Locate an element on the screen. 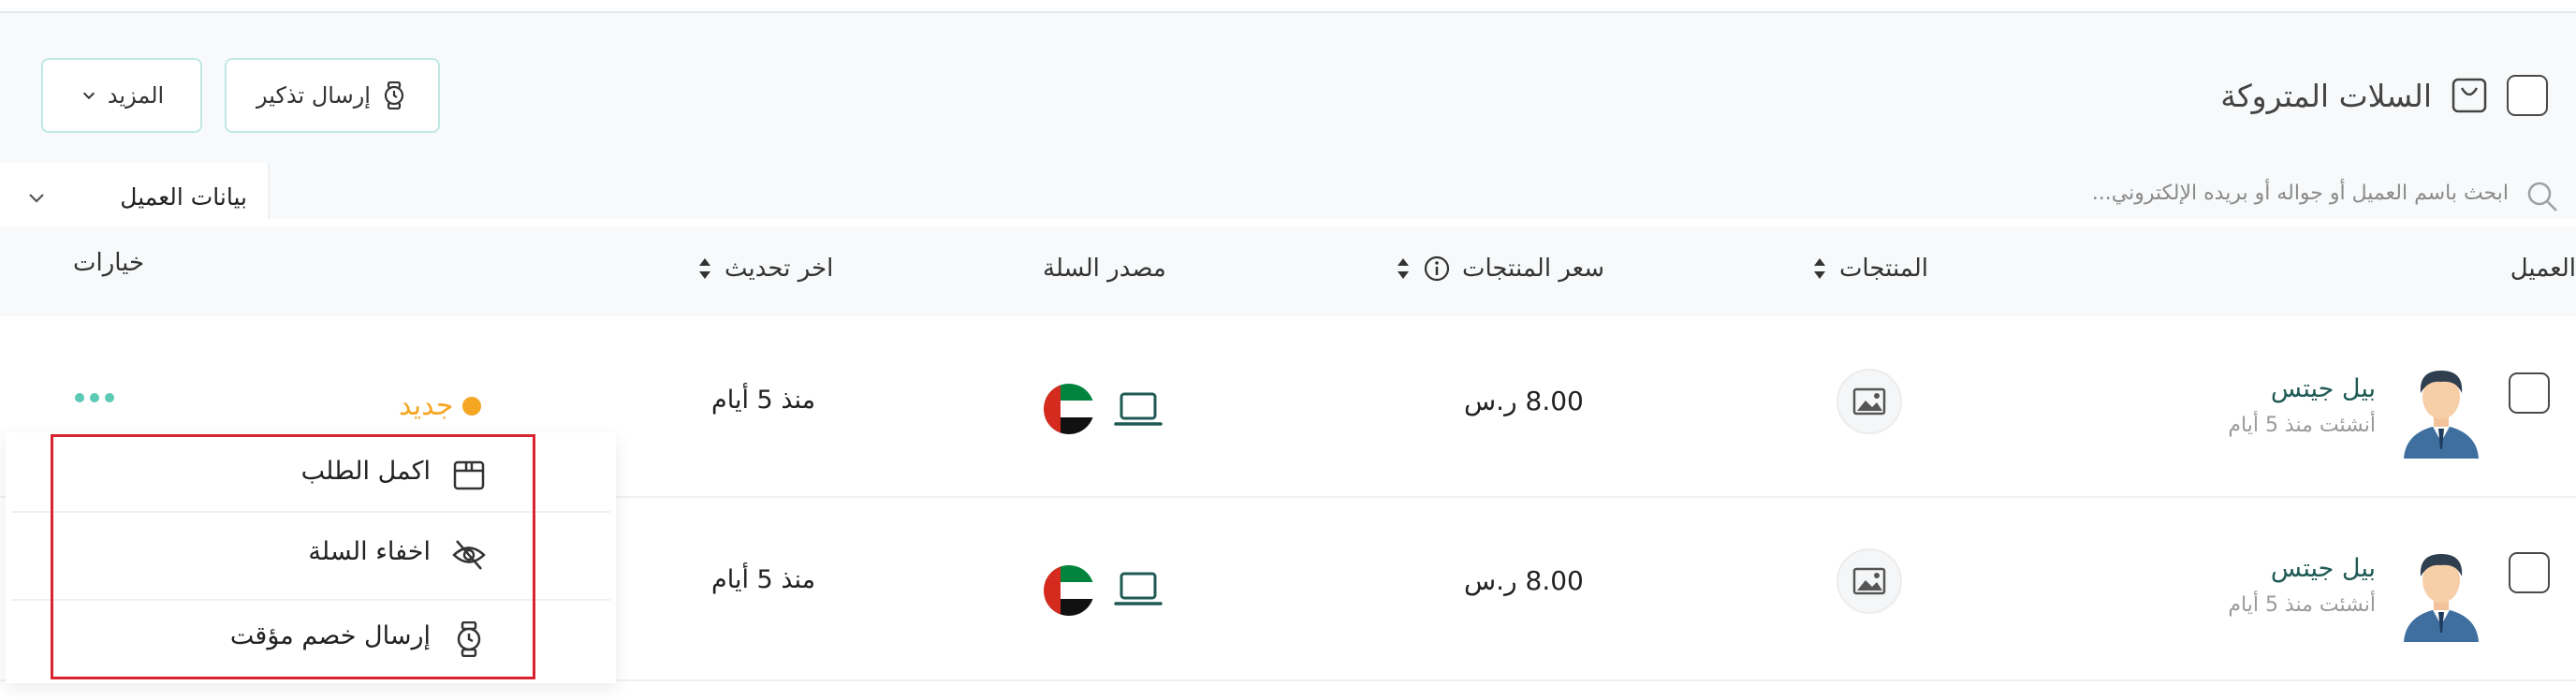 The height and width of the screenshot is (700, 2576). send-reminder-button: إرسال تذكير is located at coordinates (332, 95).